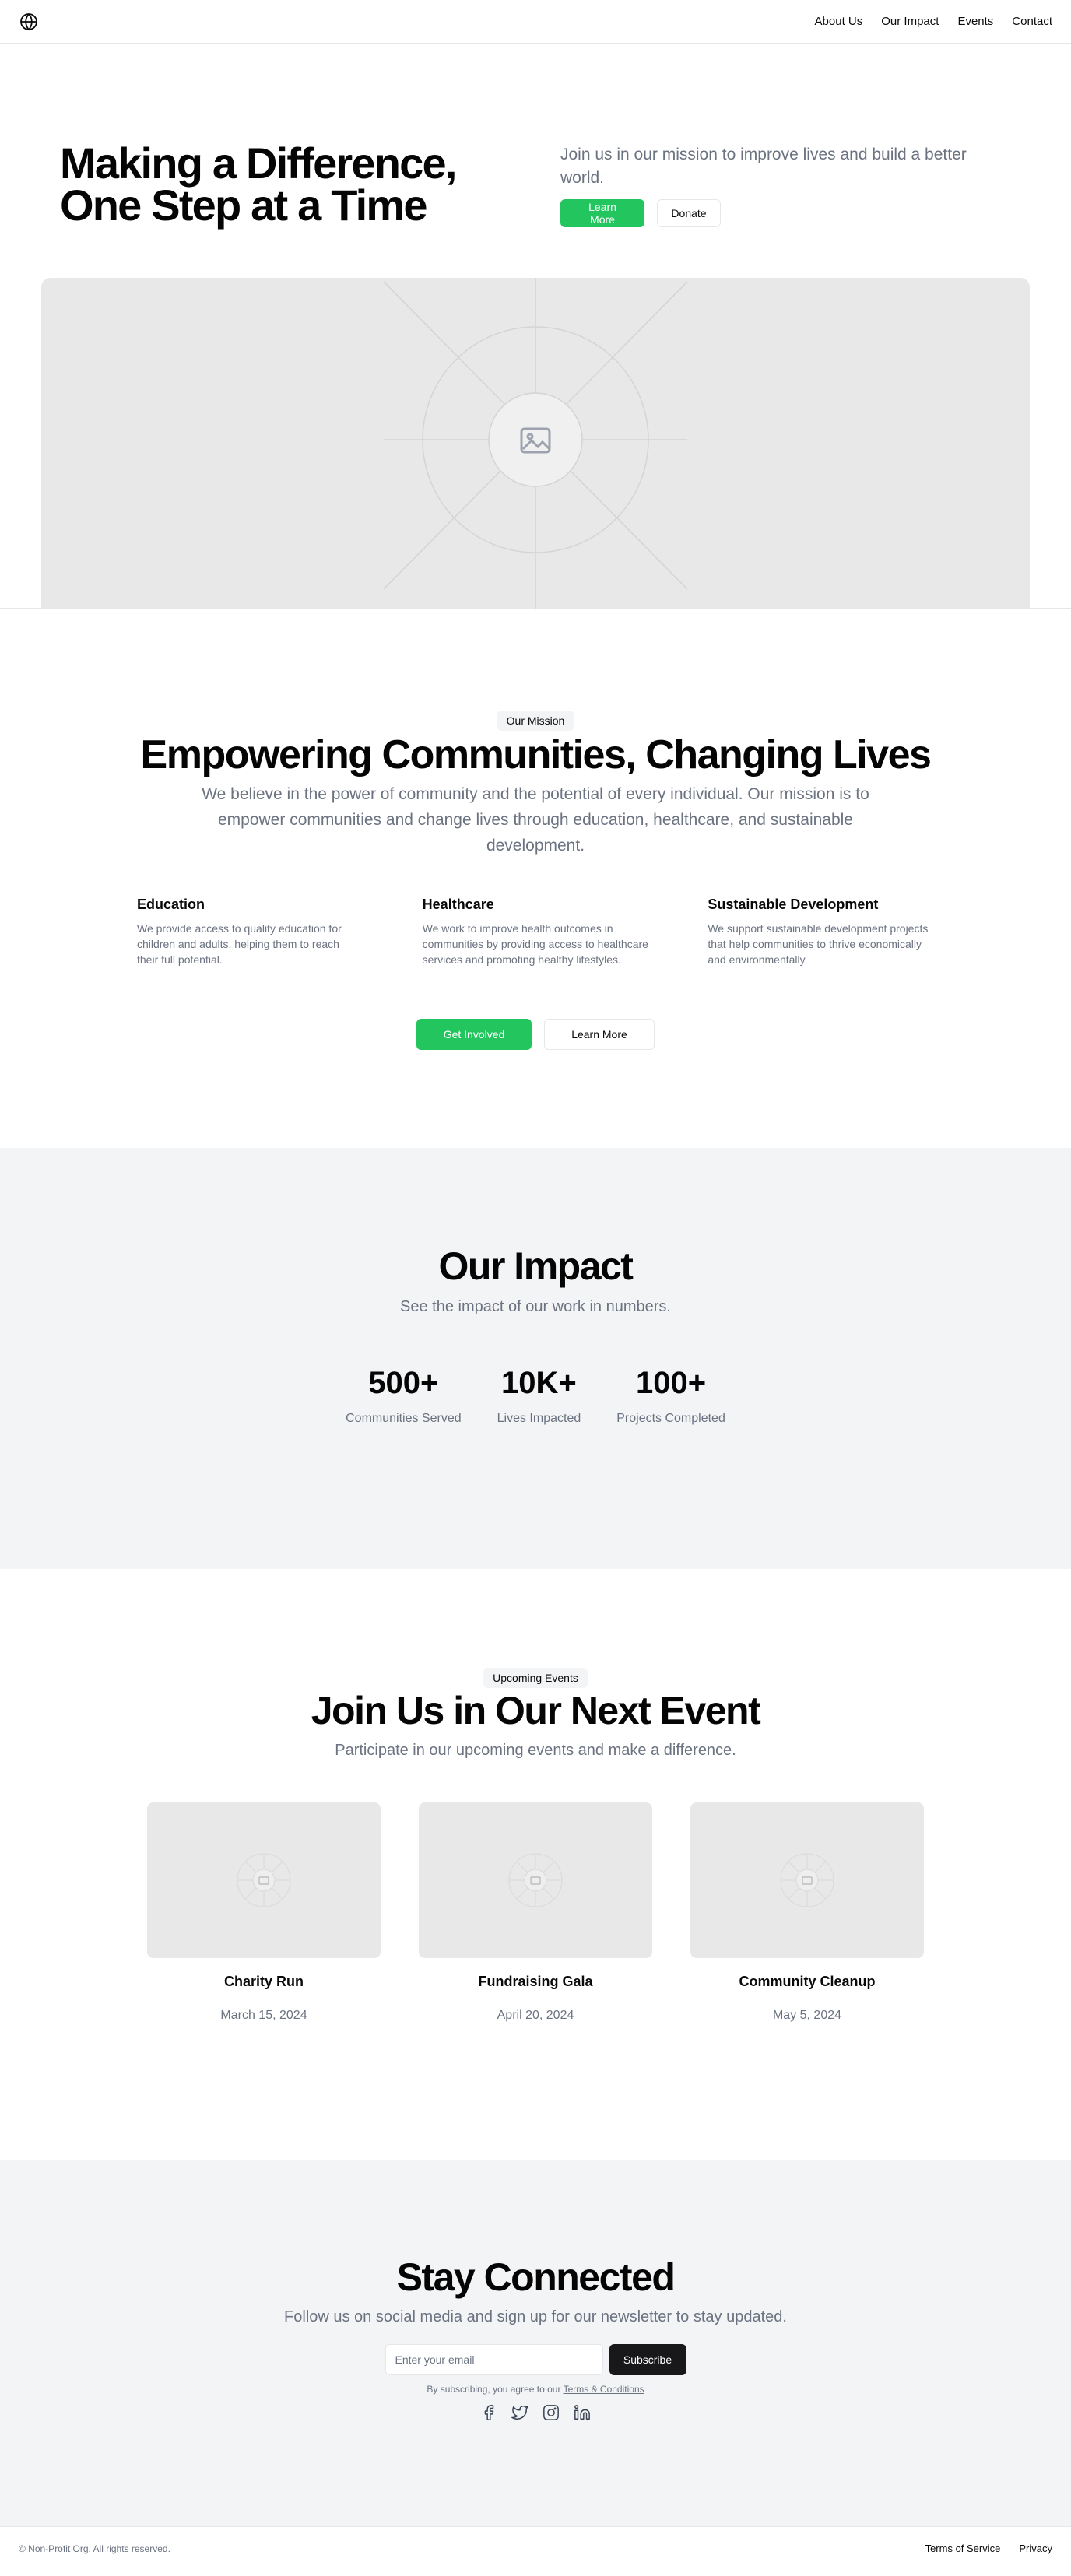 This screenshot has height=2576, width=1071. Describe the element at coordinates (839, 22) in the screenshot. I see `nav-about-us: About Us` at that location.